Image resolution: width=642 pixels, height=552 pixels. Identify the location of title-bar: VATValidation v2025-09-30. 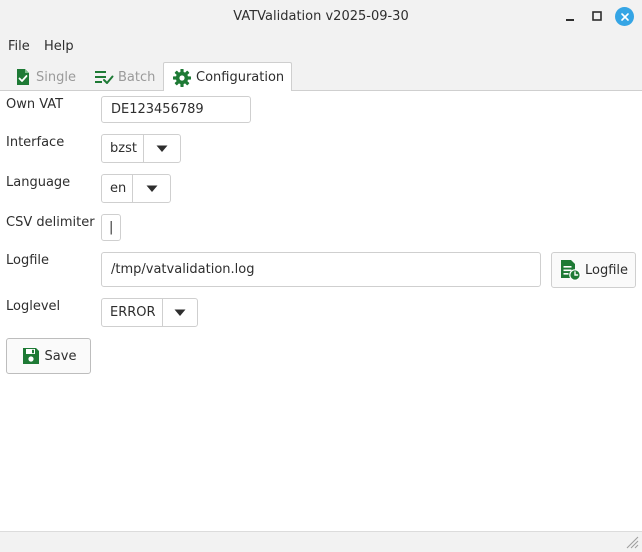
(321, 17).